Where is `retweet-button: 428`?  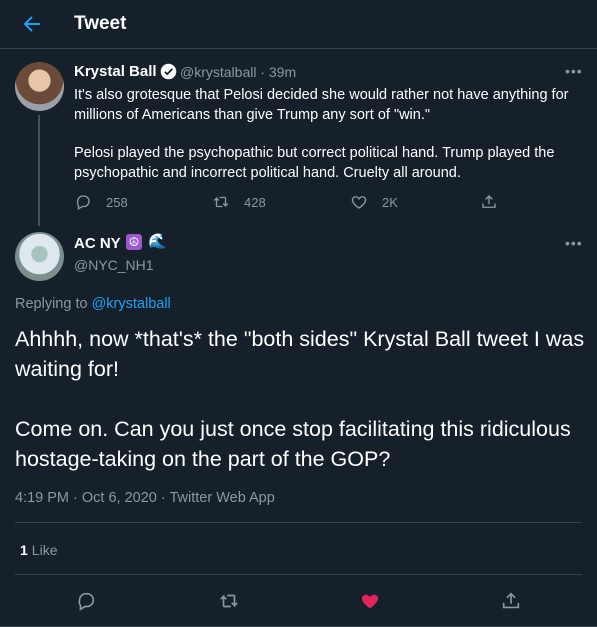
retweet-button: 428 is located at coordinates (239, 202).